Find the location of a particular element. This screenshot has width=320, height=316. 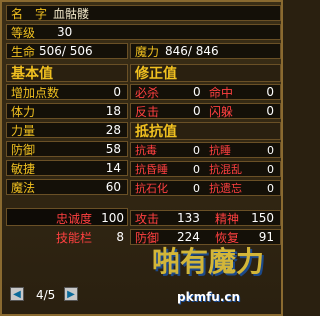

basic-stat-label: 敏捷 is located at coordinates (23, 168).